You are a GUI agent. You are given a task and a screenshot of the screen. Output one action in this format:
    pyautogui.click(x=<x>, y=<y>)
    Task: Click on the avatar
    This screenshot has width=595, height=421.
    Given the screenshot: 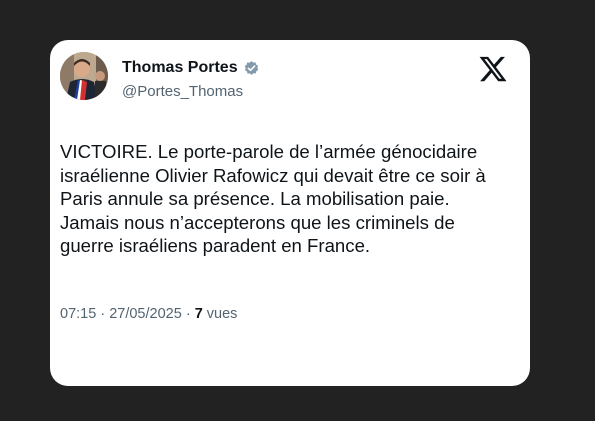 What is the action you would take?
    pyautogui.click(x=84, y=76)
    